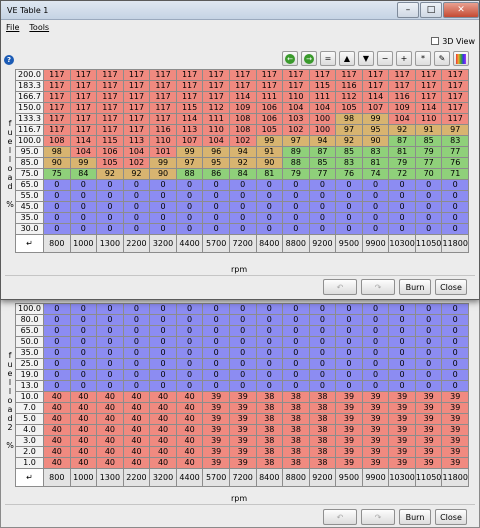 Image resolution: width=480 pixels, height=528 pixels. I want to click on table-cell: 114, so click(242, 97).